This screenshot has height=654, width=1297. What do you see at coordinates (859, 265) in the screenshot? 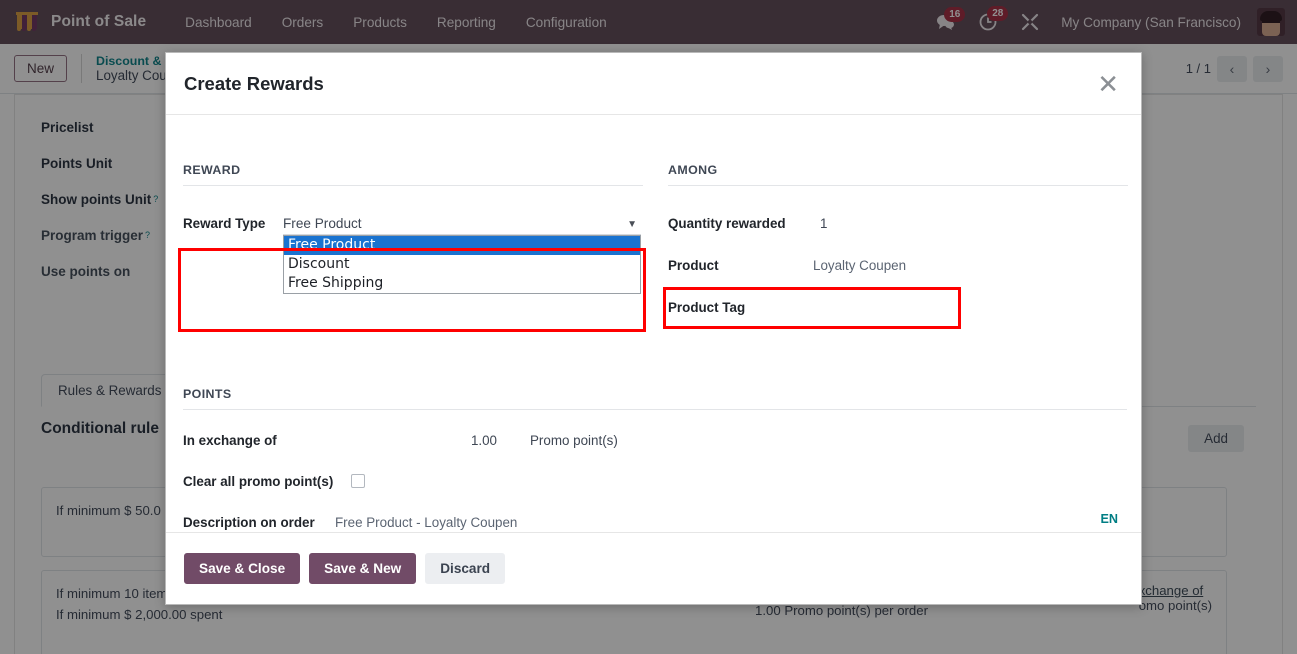
I see `field-value-product: Loyalty Coupen` at bounding box center [859, 265].